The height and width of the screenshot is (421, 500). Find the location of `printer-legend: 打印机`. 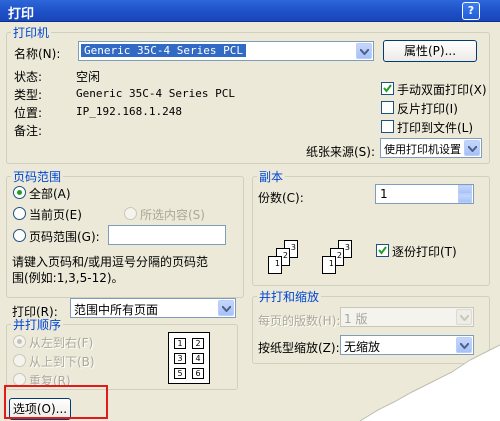

printer-legend: 打印机 is located at coordinates (31, 33).